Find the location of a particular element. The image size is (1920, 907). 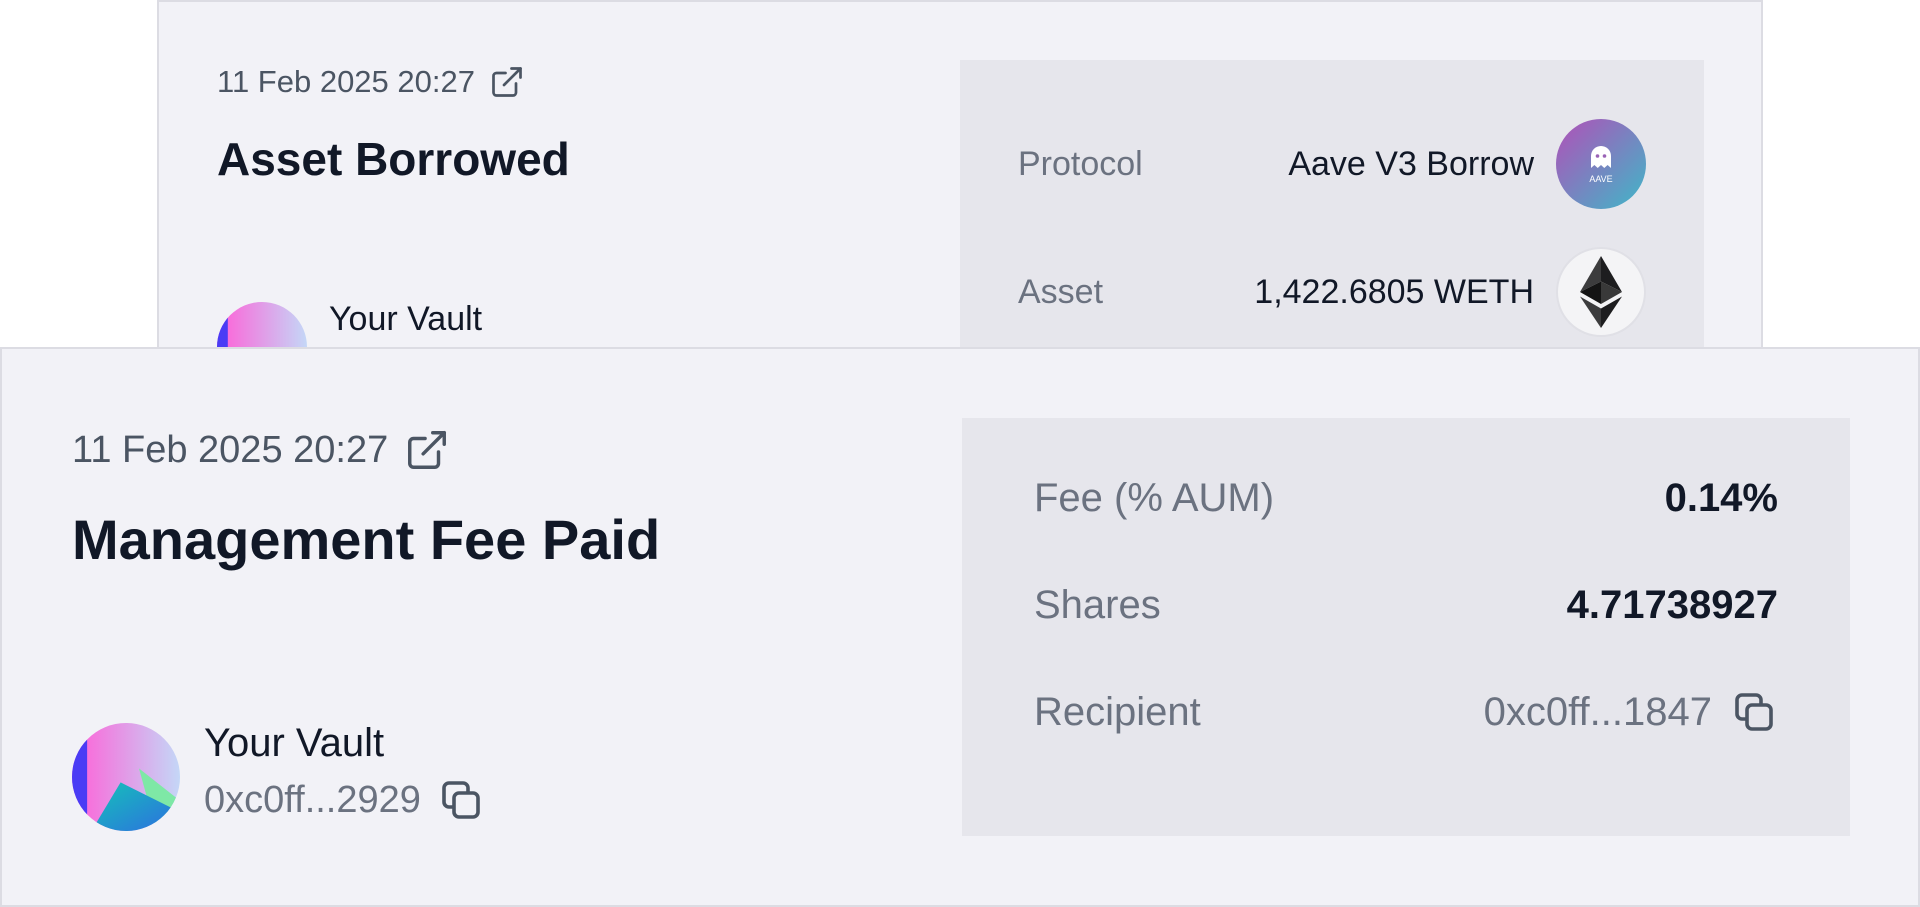

recipient-value: 0xc0ff...1847 is located at coordinates (1631, 712).